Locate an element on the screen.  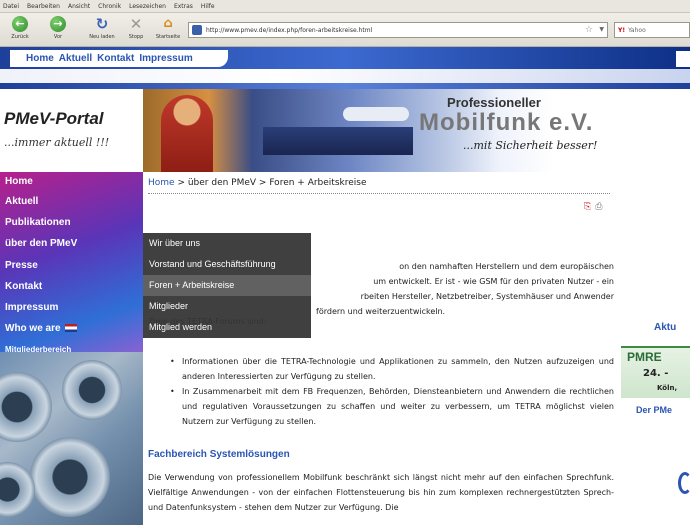
back-button: ← Zurück is located at coordinates (20, 30).